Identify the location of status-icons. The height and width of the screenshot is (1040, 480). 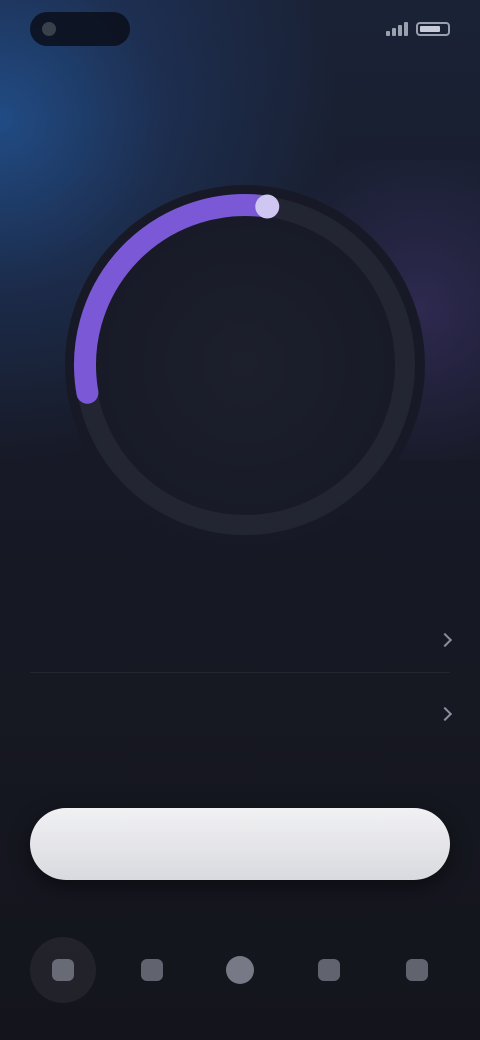
(418, 29).